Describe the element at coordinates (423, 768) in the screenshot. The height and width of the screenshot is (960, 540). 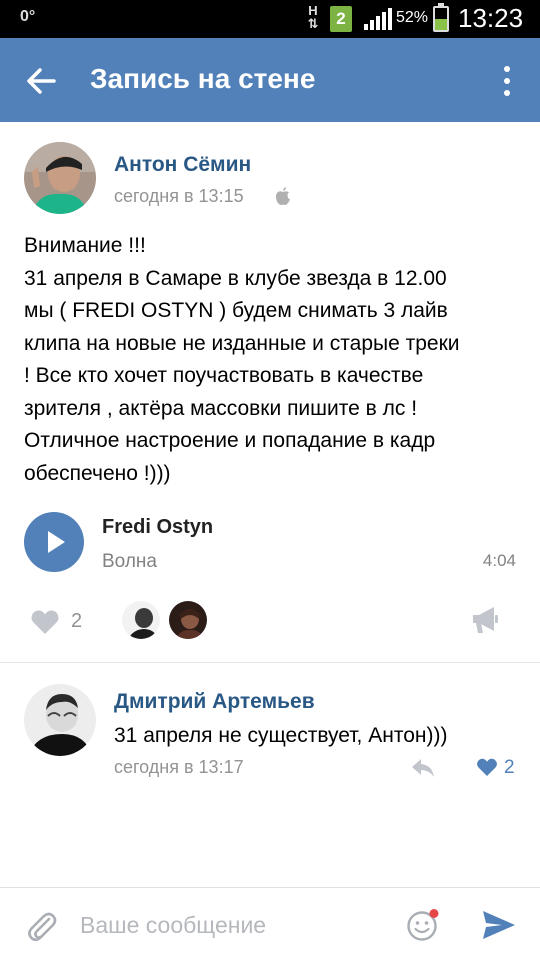
I see `reply-icon` at that location.